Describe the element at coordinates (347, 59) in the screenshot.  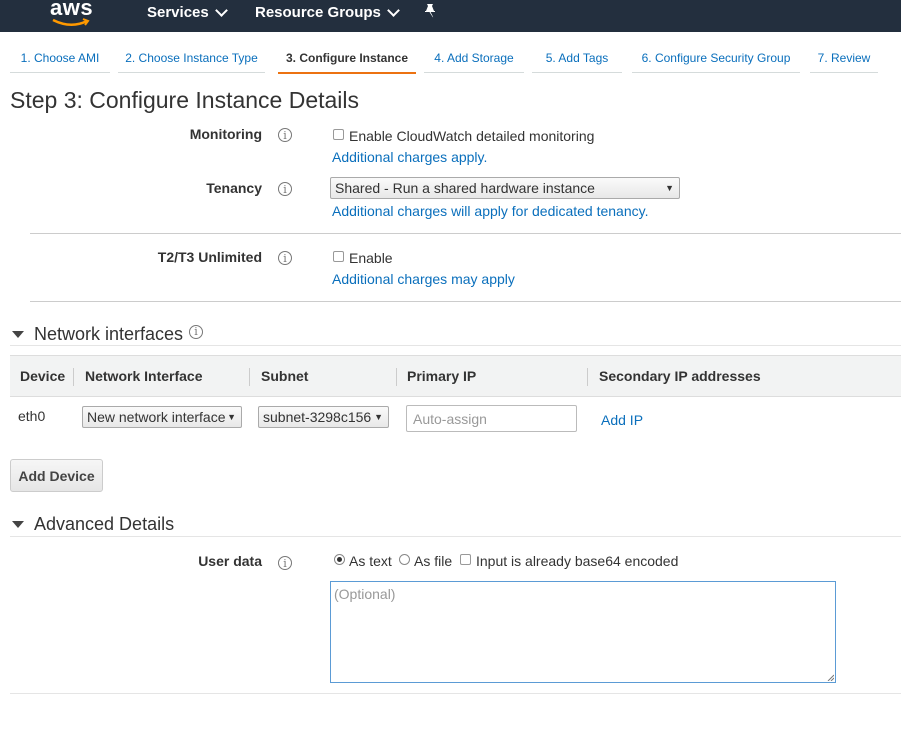
I see `step-configure-instance: 3. Configure Instance` at that location.